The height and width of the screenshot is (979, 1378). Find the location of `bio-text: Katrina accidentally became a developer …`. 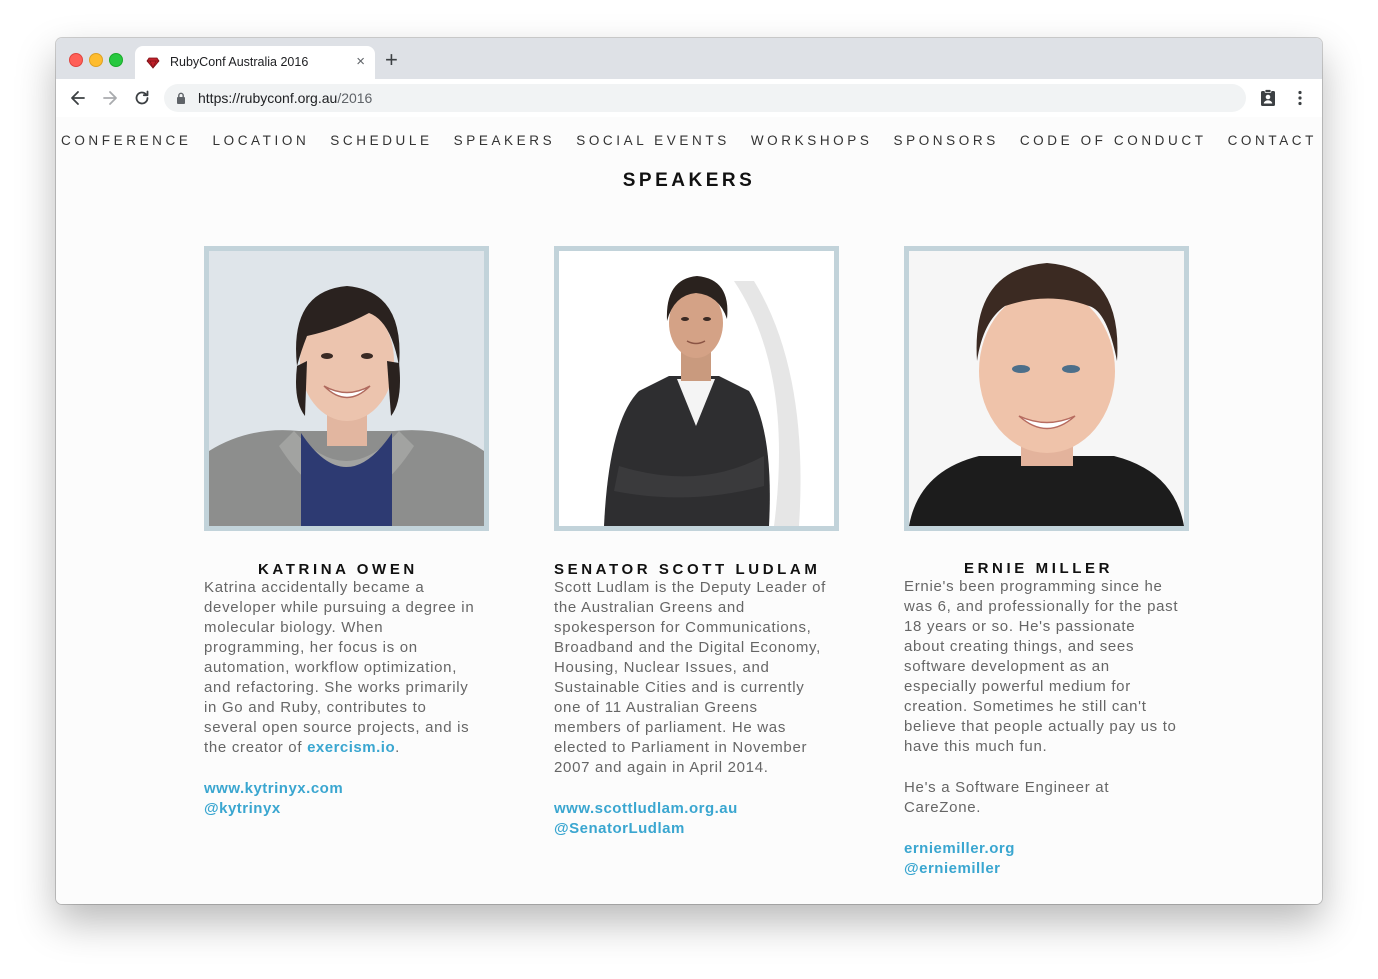

bio-text: Katrina accidentally became a developer … is located at coordinates (339, 667).